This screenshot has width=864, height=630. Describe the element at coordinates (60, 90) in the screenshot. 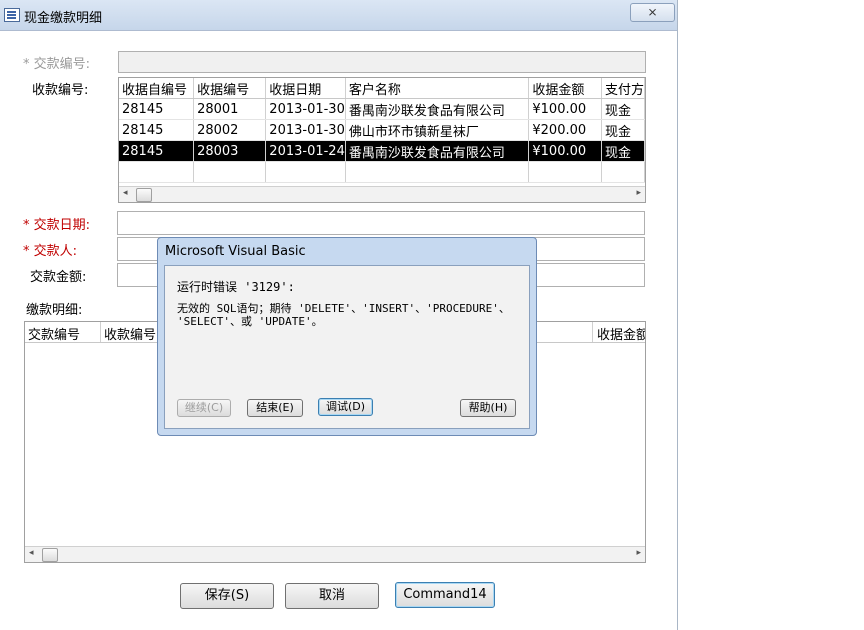

I see `receipt-no-label: 收款编号:` at that location.